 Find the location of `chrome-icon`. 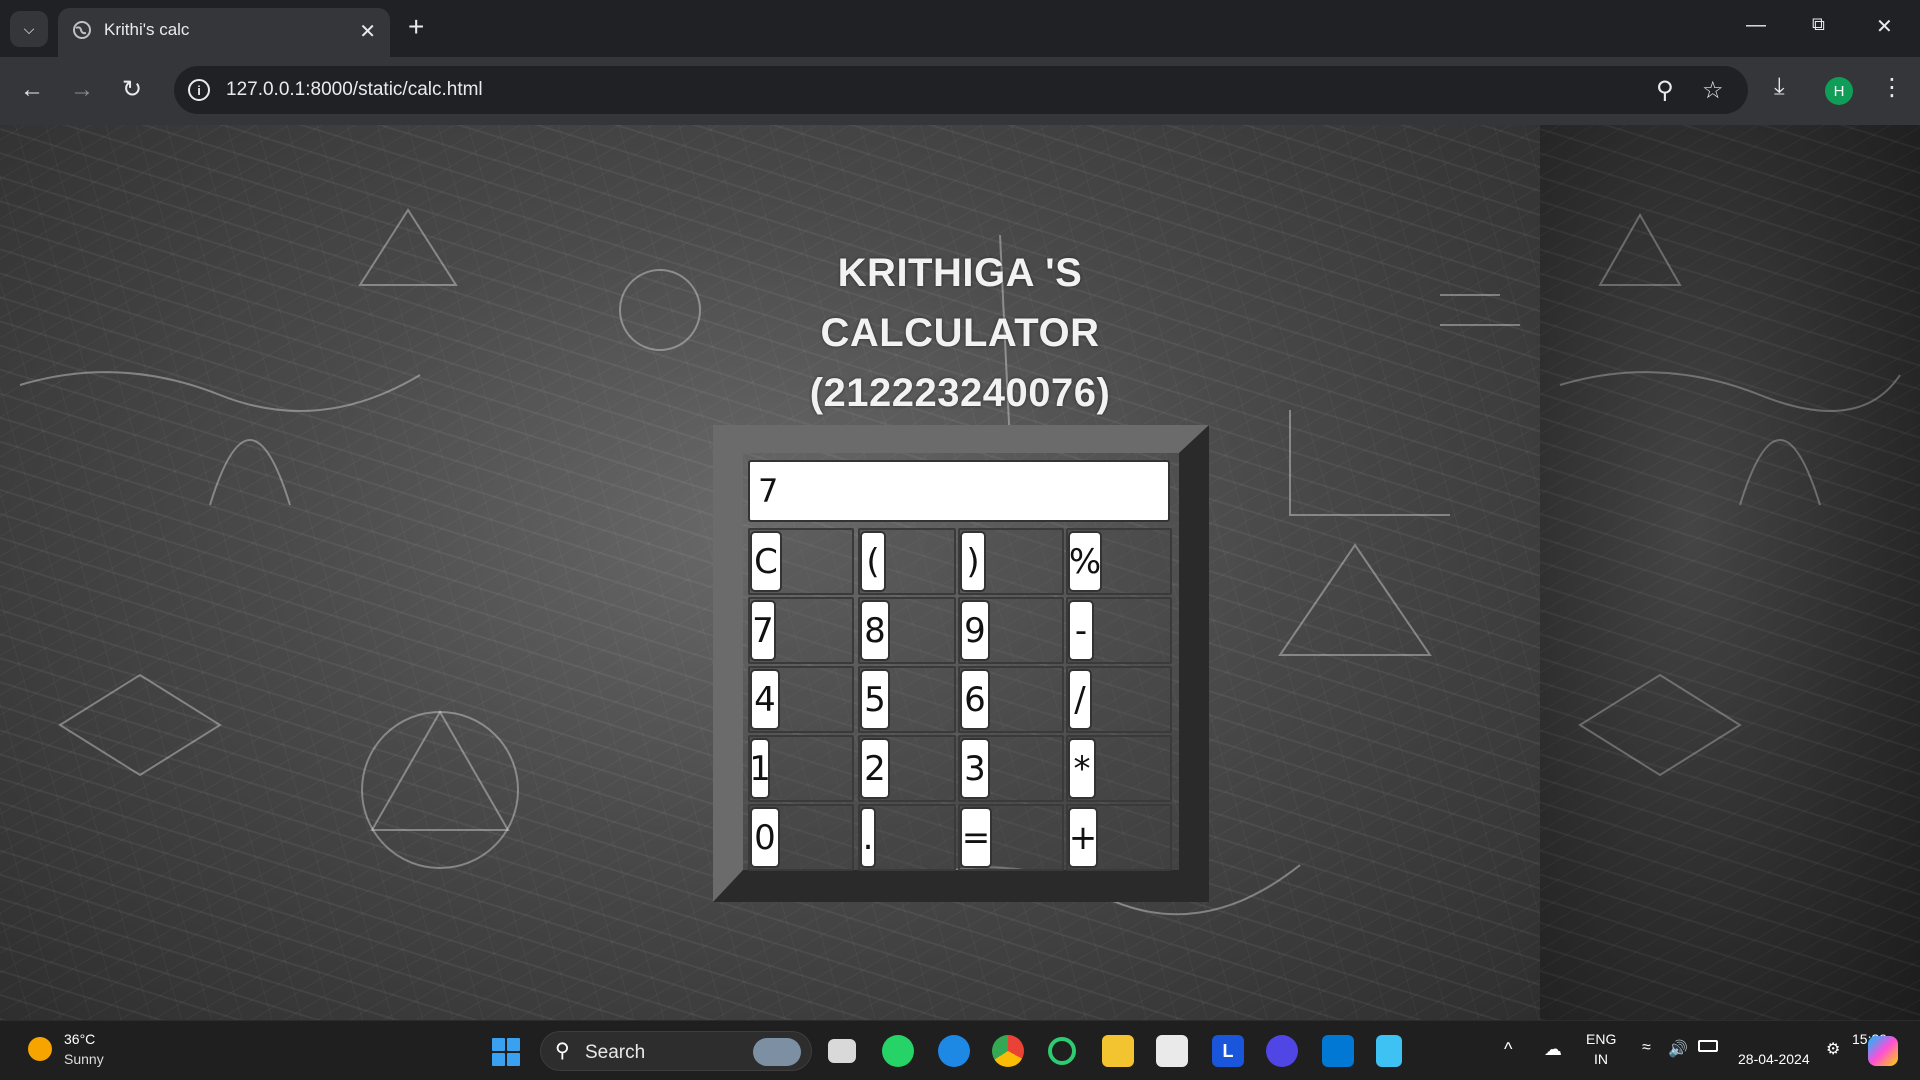

chrome-icon is located at coordinates (1008, 1051).